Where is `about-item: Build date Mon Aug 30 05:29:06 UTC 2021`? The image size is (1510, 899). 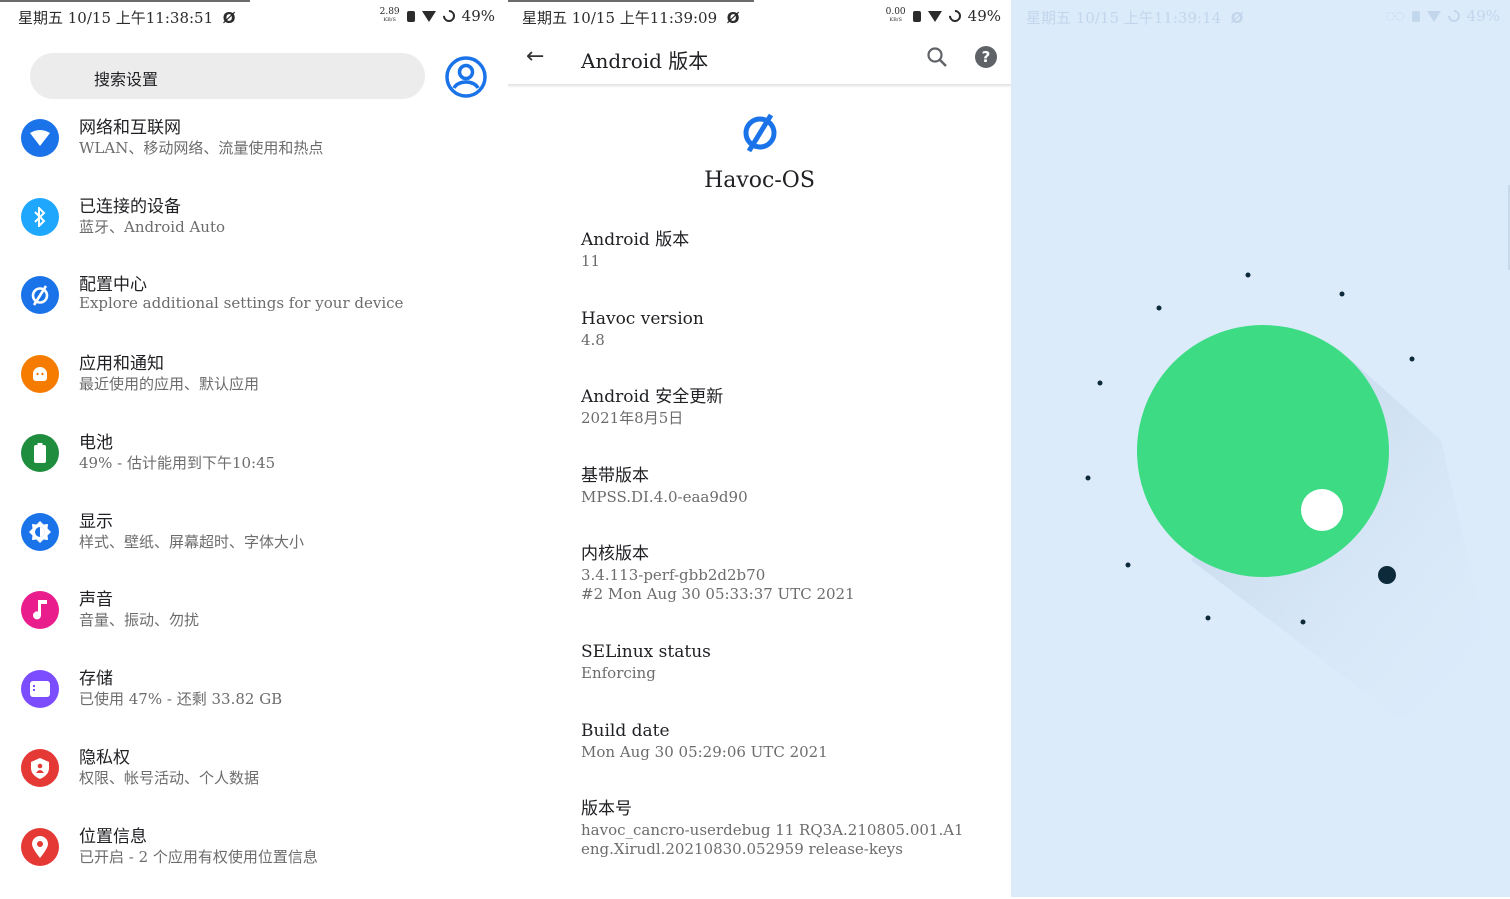
about-item: Build date Mon Aug 30 05:29:06 UTC 2021 is located at coordinates (791, 741).